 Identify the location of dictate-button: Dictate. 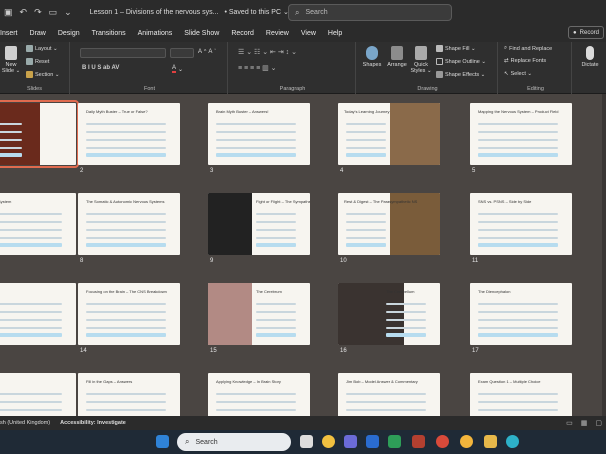
(590, 57).